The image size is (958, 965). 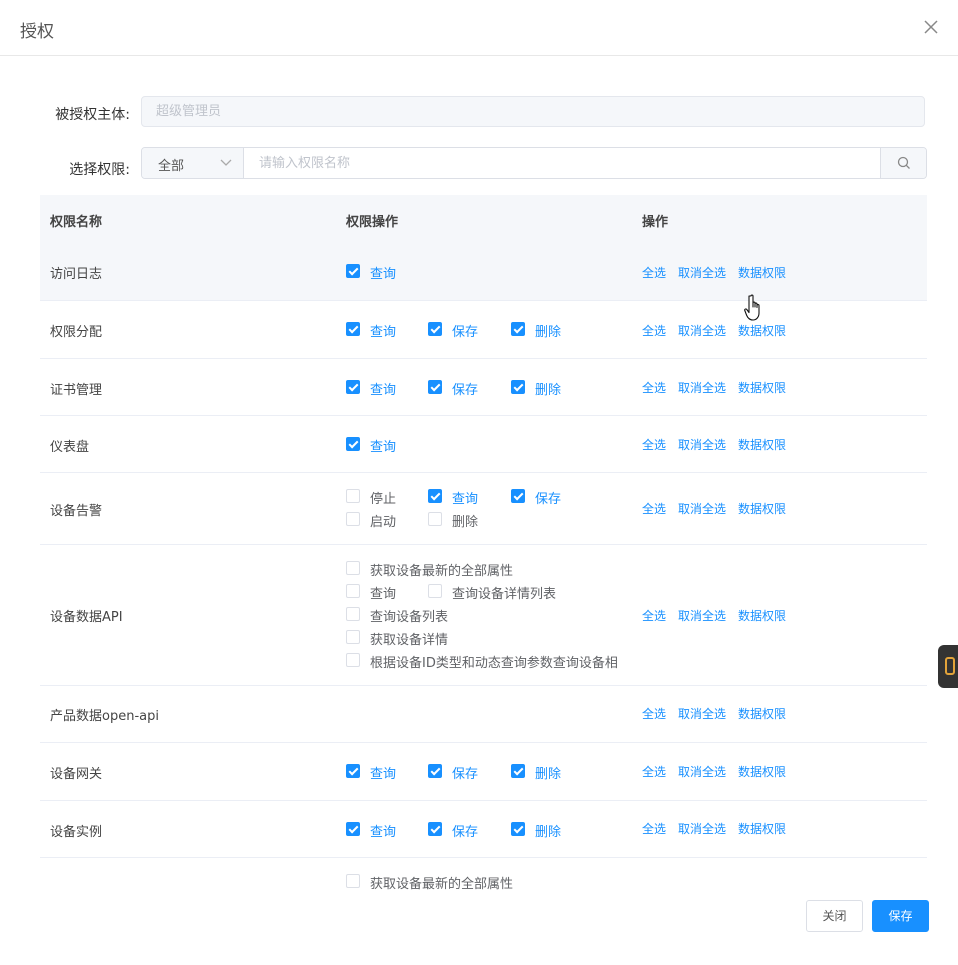 What do you see at coordinates (76, 832) in the screenshot?
I see `row-name: 设备实例` at bounding box center [76, 832].